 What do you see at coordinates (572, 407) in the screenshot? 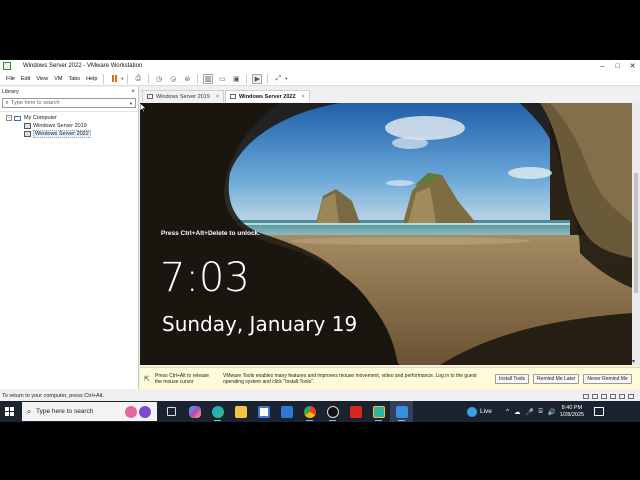
I see `clock-time: 8:40 PM` at bounding box center [572, 407].